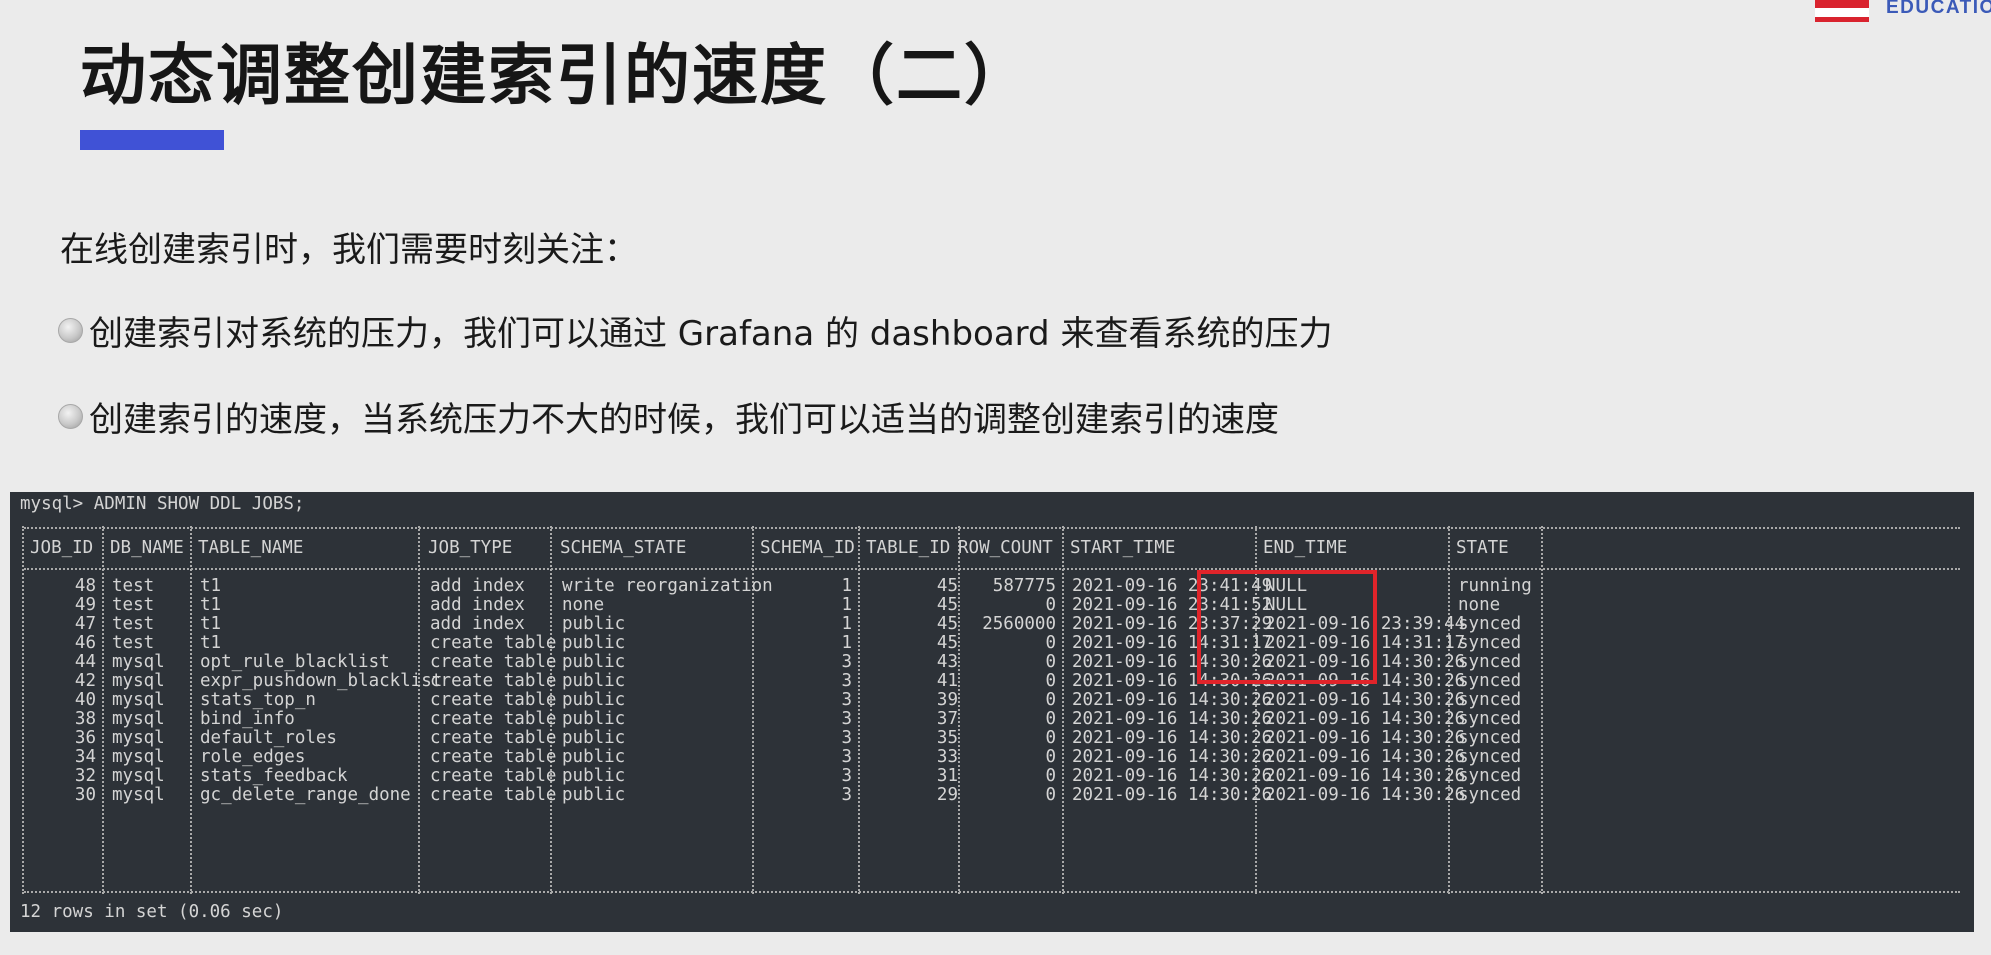 Image resolution: width=1991 pixels, height=955 pixels. What do you see at coordinates (349, 250) in the screenshot?
I see `intro-text: 在线创建索引时，我们需要时刻关注：` at bounding box center [349, 250].